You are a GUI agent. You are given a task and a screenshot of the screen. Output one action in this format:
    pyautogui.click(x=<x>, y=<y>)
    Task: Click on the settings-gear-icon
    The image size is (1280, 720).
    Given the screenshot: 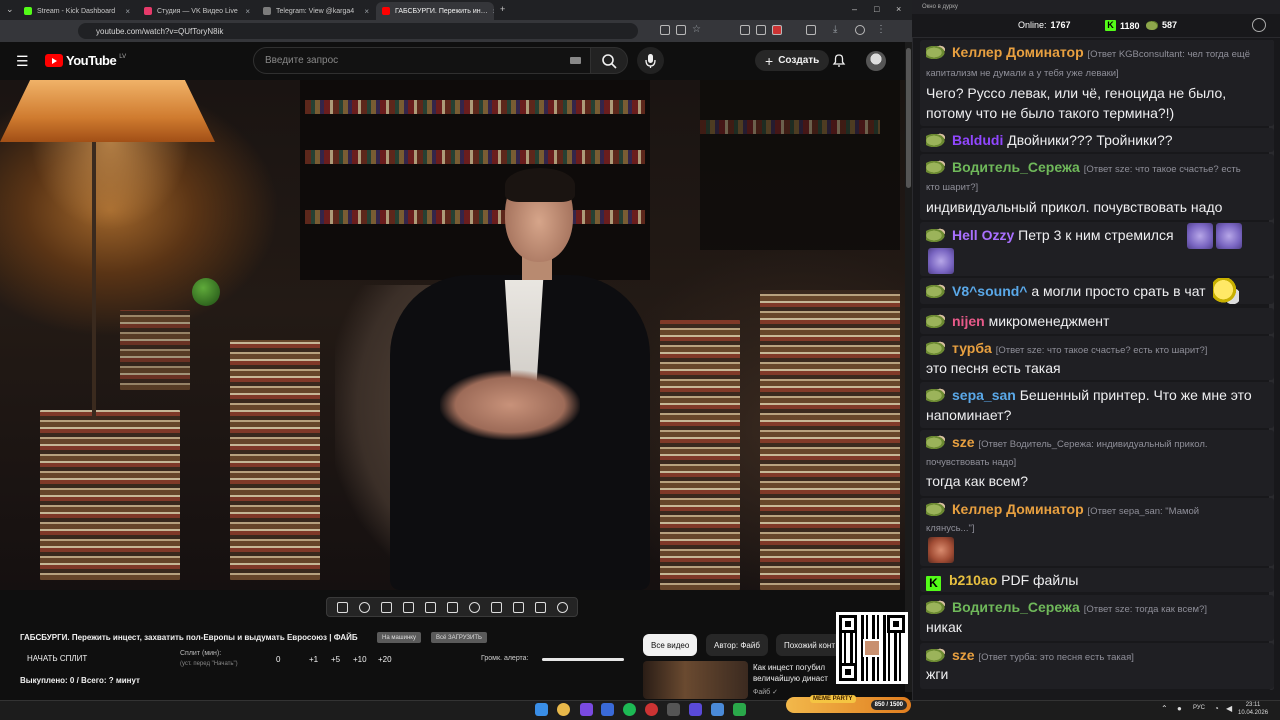 What is the action you would take?
    pyautogui.click(x=562, y=607)
    